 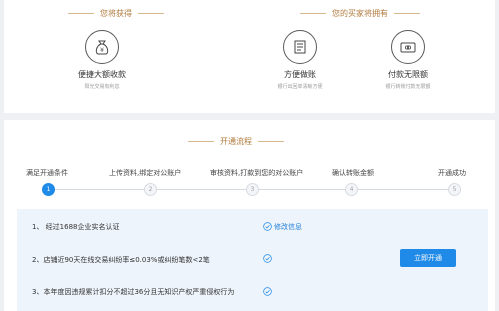 What do you see at coordinates (288, 227) in the screenshot?
I see `edit-info-link: 修改信息` at bounding box center [288, 227].